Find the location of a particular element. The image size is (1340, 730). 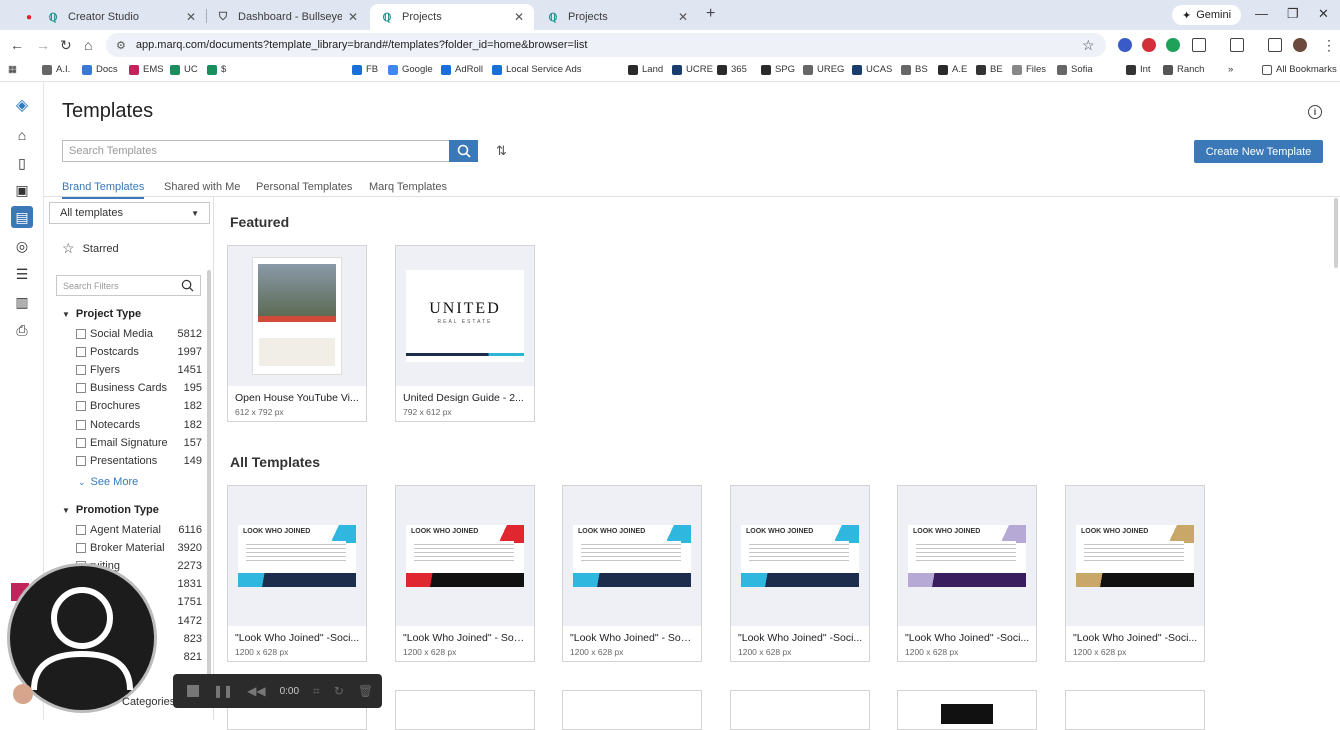

filter-option: Social Media 5812 is located at coordinates (139, 334).